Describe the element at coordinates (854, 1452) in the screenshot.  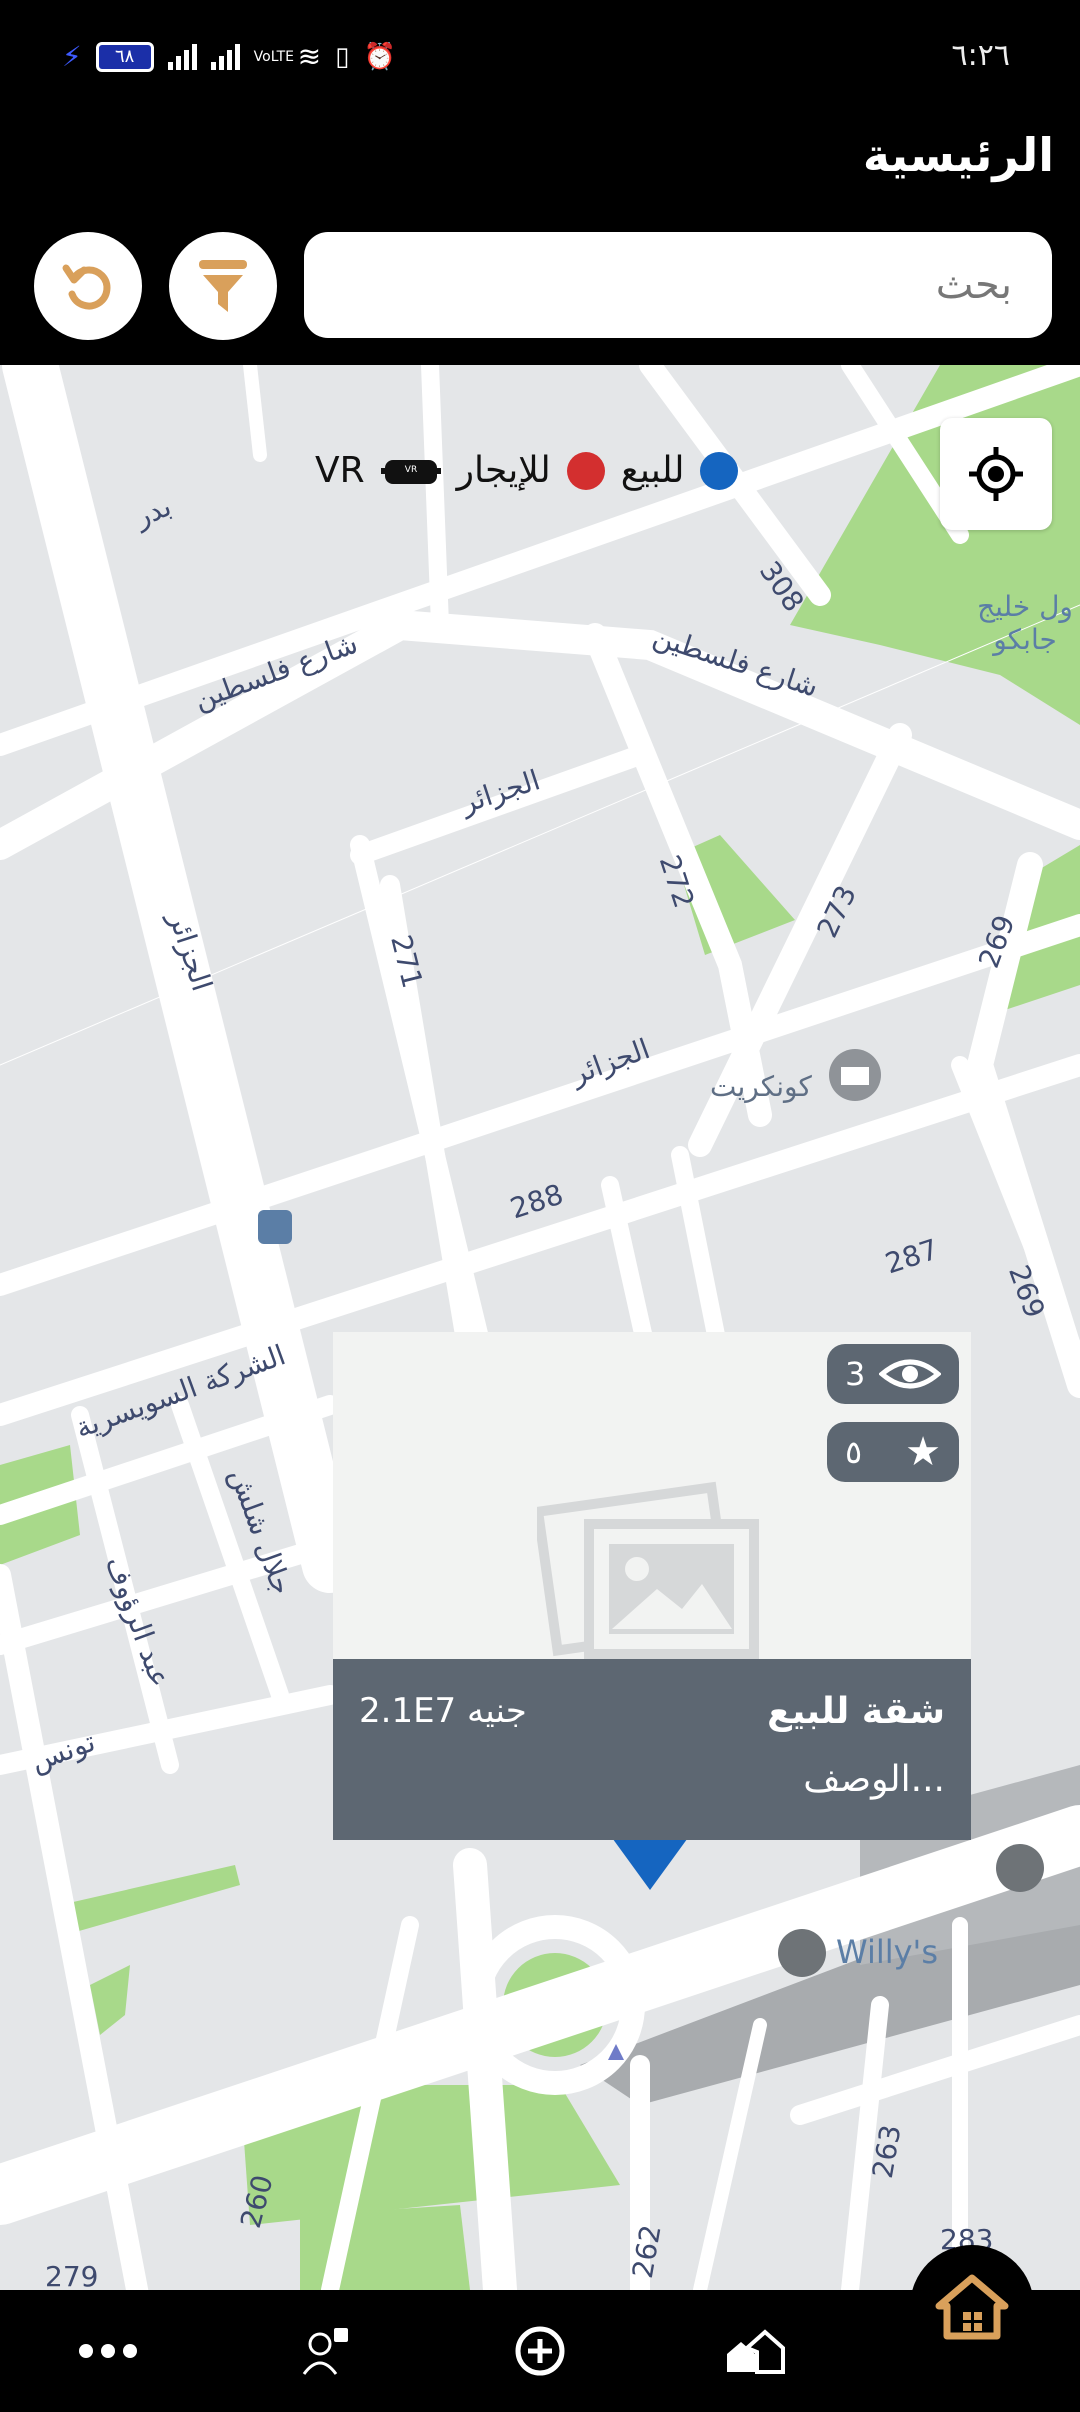
I see `rating-value: ٥` at that location.